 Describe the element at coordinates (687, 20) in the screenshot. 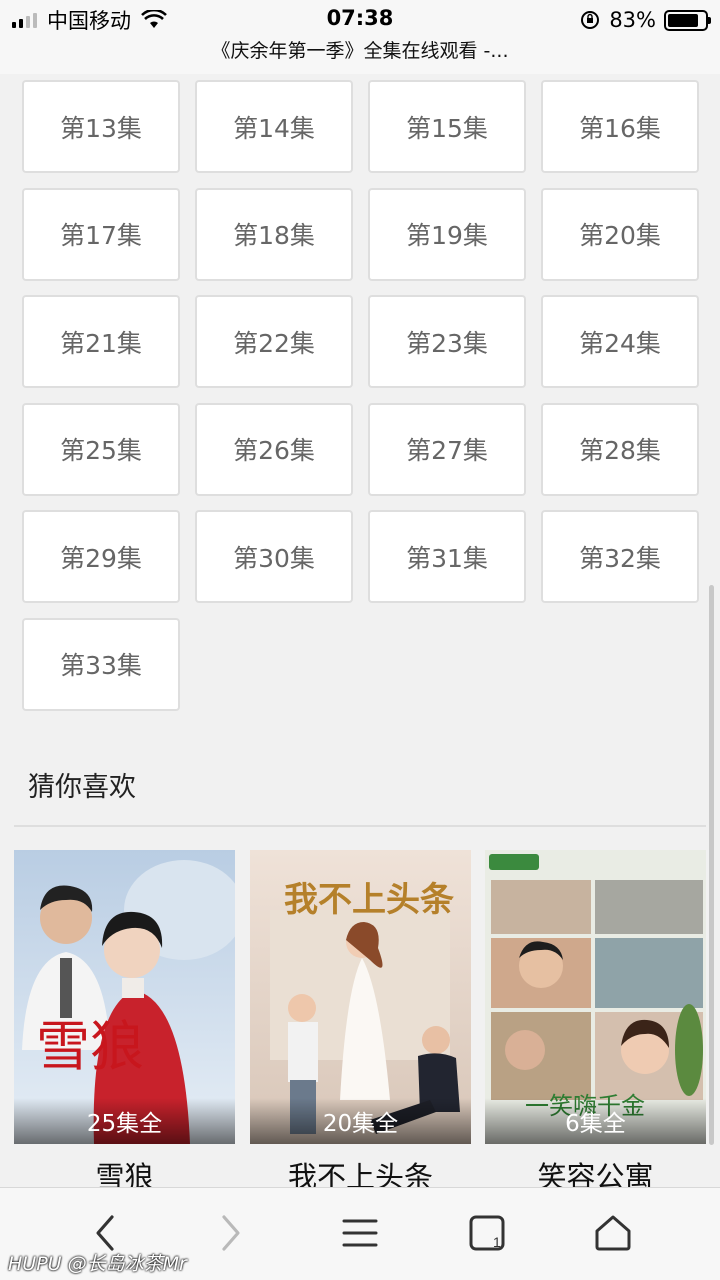

I see `battery-icon` at that location.